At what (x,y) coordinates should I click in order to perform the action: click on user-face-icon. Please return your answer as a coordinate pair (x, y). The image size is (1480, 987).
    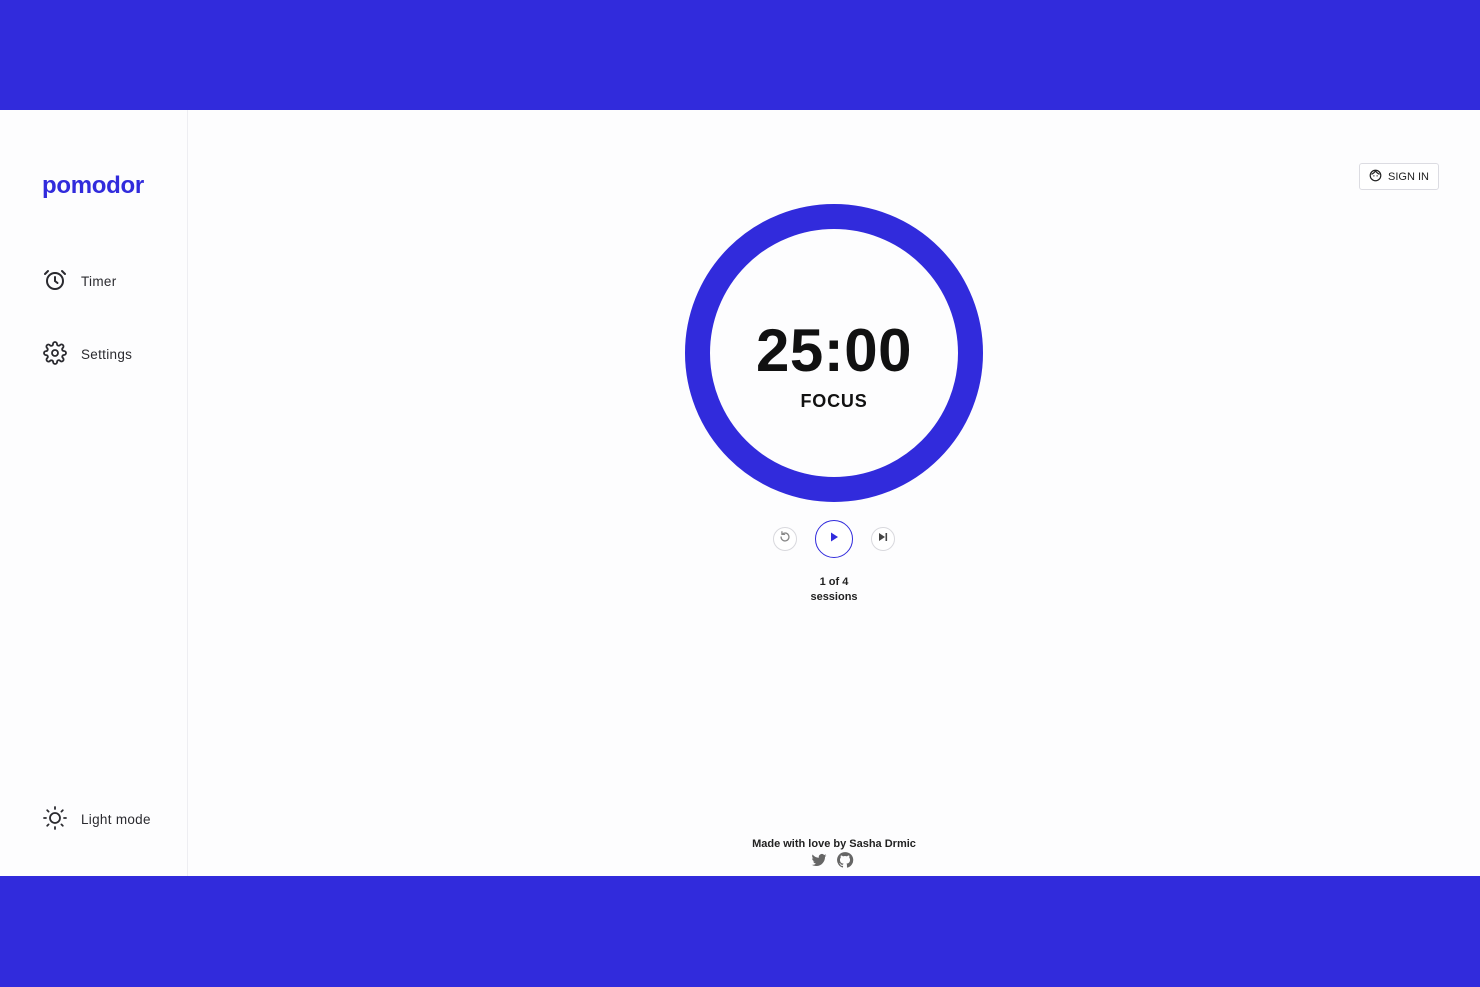
    Looking at the image, I should click on (1375, 177).